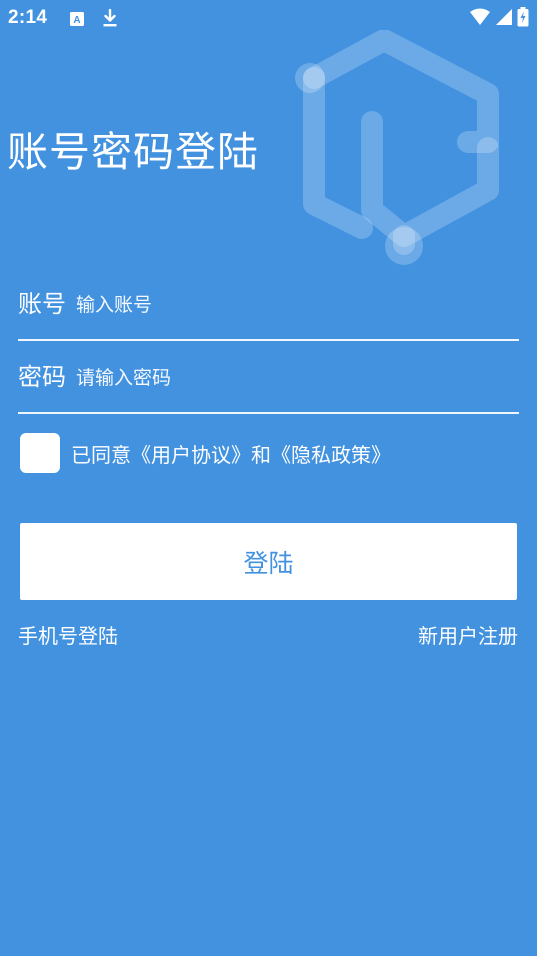  What do you see at coordinates (110, 19) in the screenshot?
I see `download-icon` at bounding box center [110, 19].